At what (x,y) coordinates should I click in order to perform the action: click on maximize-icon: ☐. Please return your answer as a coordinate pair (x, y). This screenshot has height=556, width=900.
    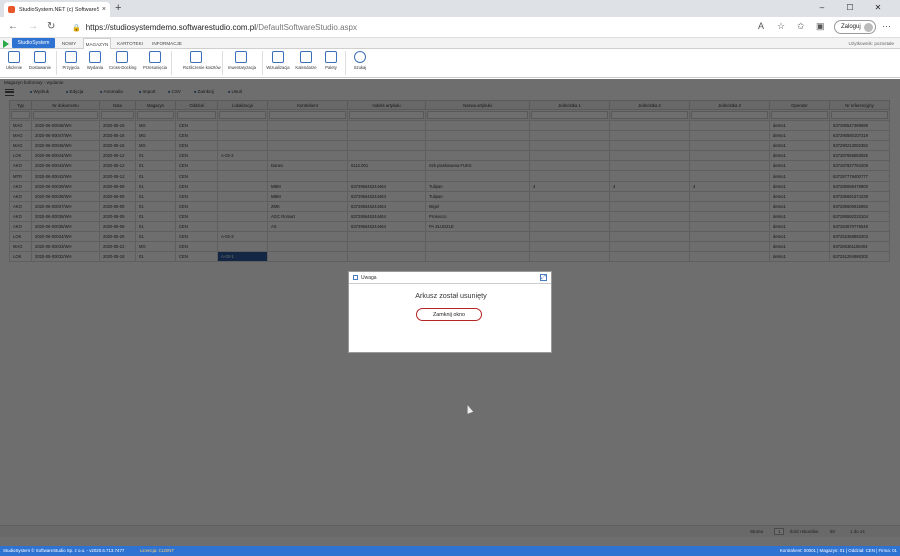
    Looking at the image, I should click on (850, 8).